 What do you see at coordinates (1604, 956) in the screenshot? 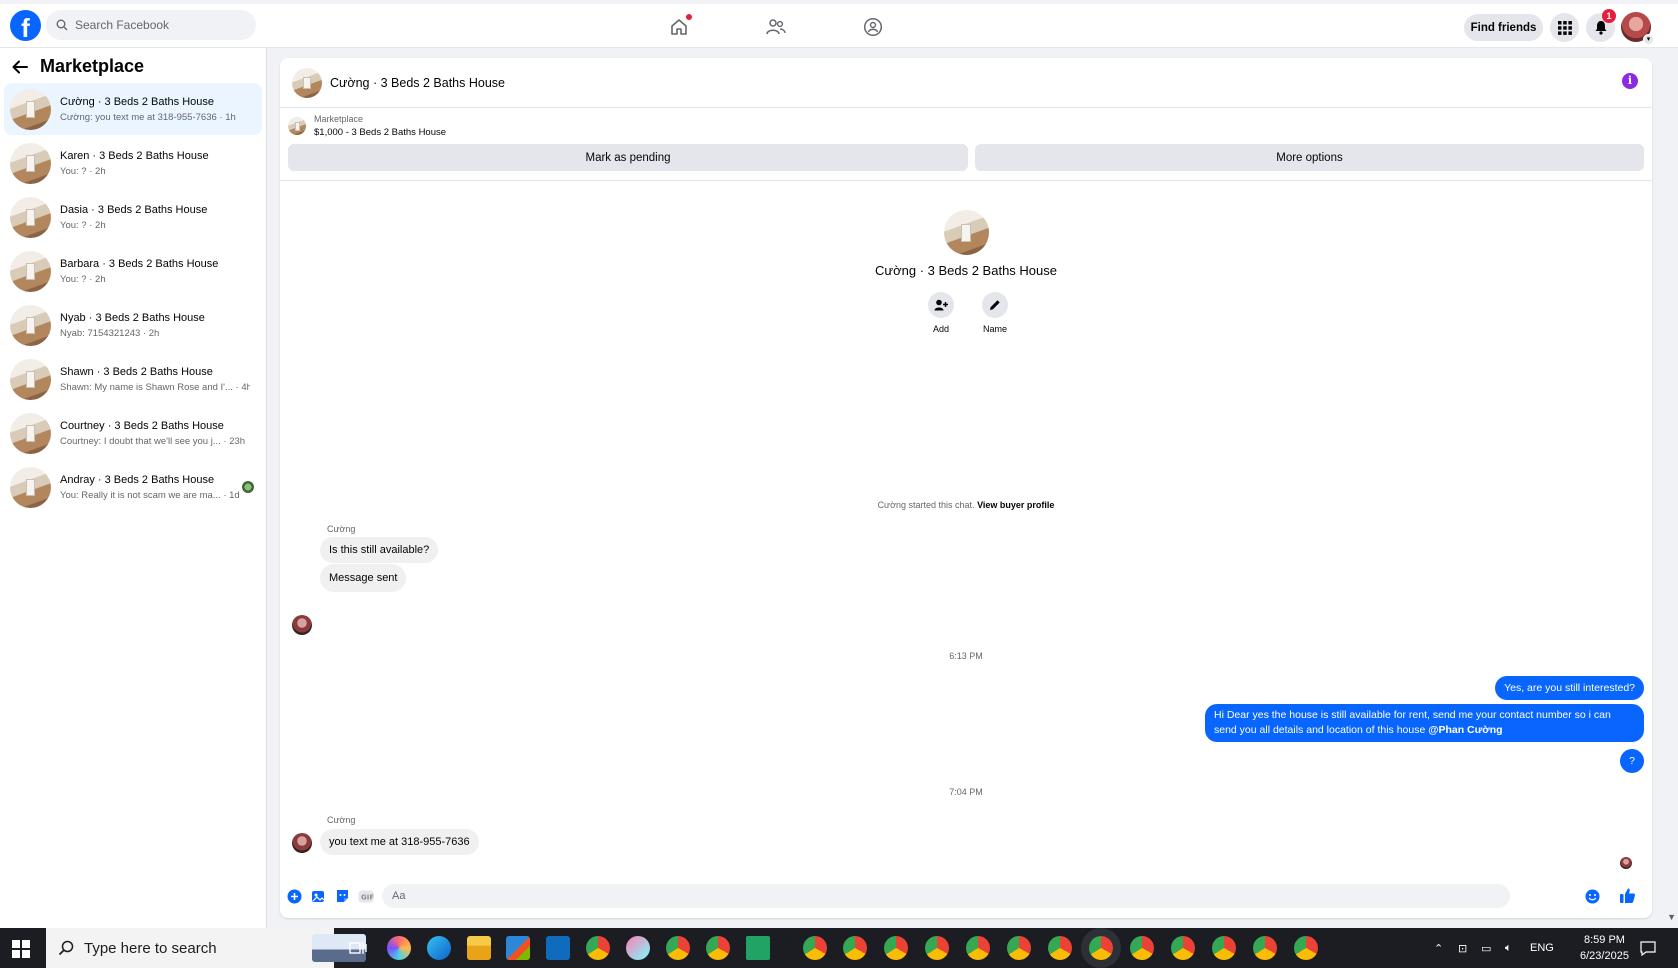
I see `clock-date: 6/23/2025` at bounding box center [1604, 956].